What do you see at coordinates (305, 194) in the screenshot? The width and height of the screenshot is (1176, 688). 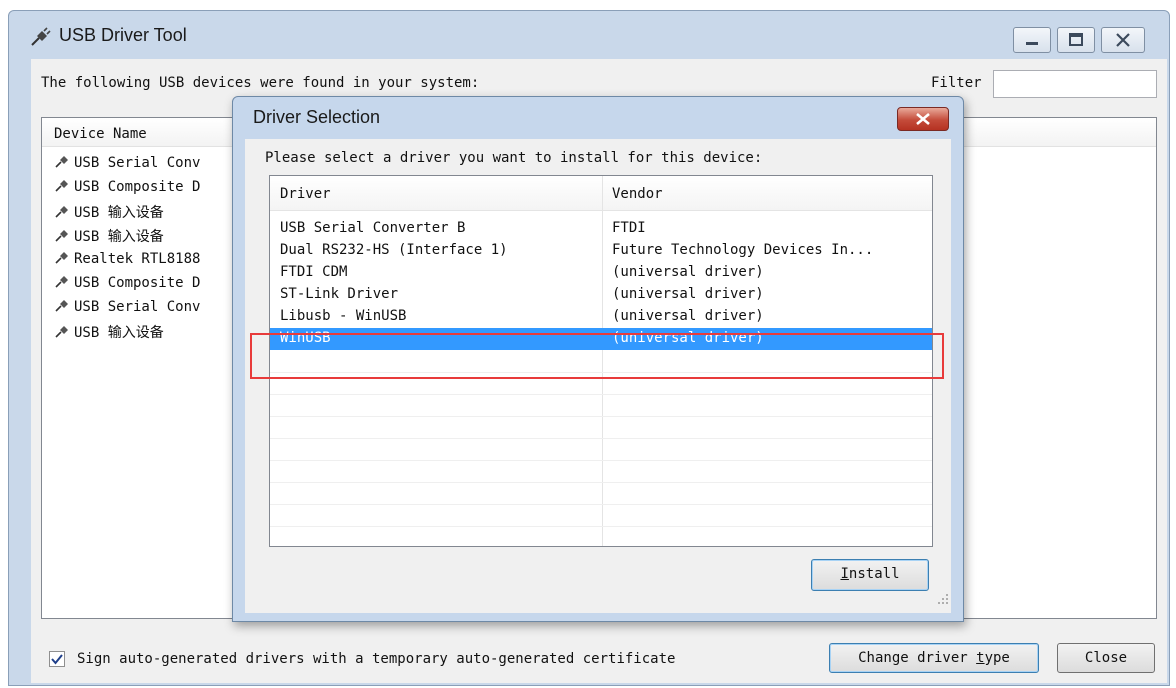 I see `driver-column-header: Driver` at bounding box center [305, 194].